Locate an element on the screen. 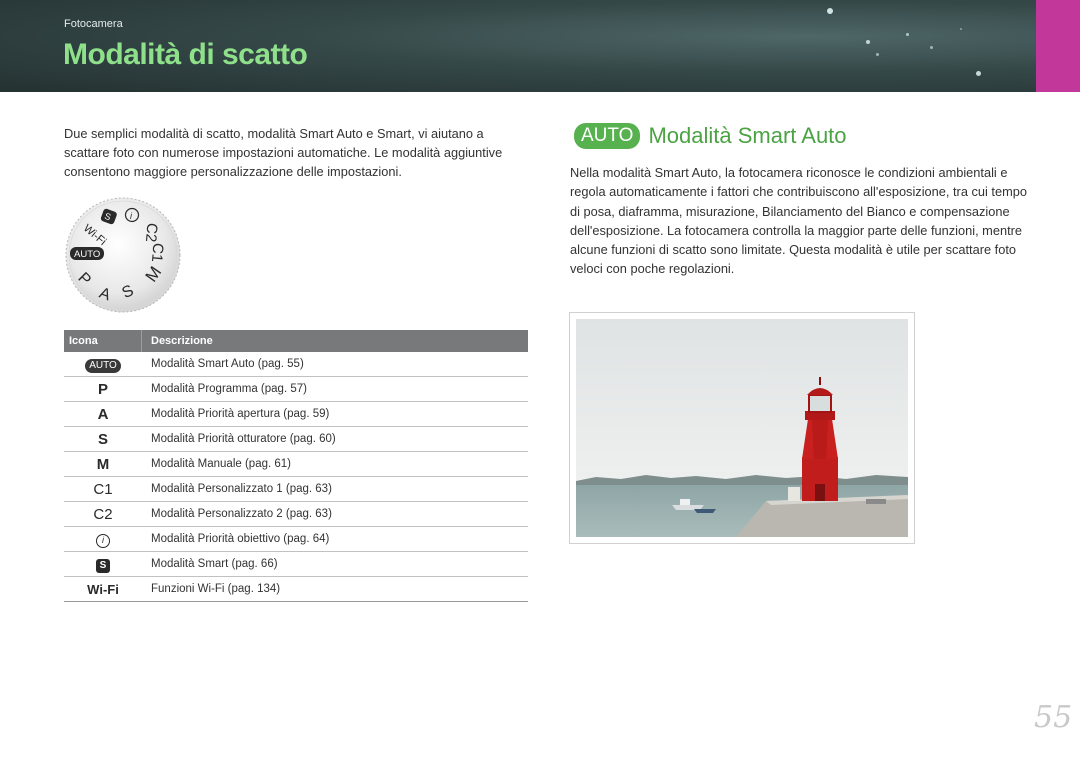  row-description: Modalità Priorità obiettivo (pag. 64) is located at coordinates (240, 539).